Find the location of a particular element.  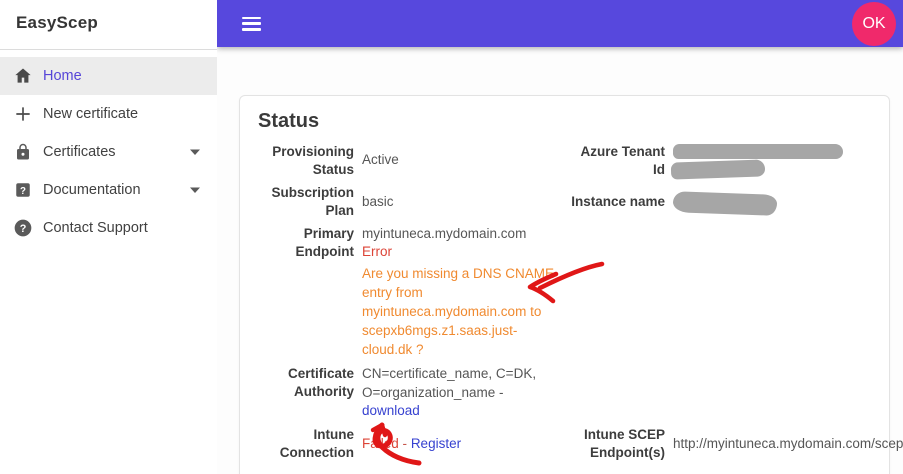

sidebar-item-label: Documentation is located at coordinates (92, 190).